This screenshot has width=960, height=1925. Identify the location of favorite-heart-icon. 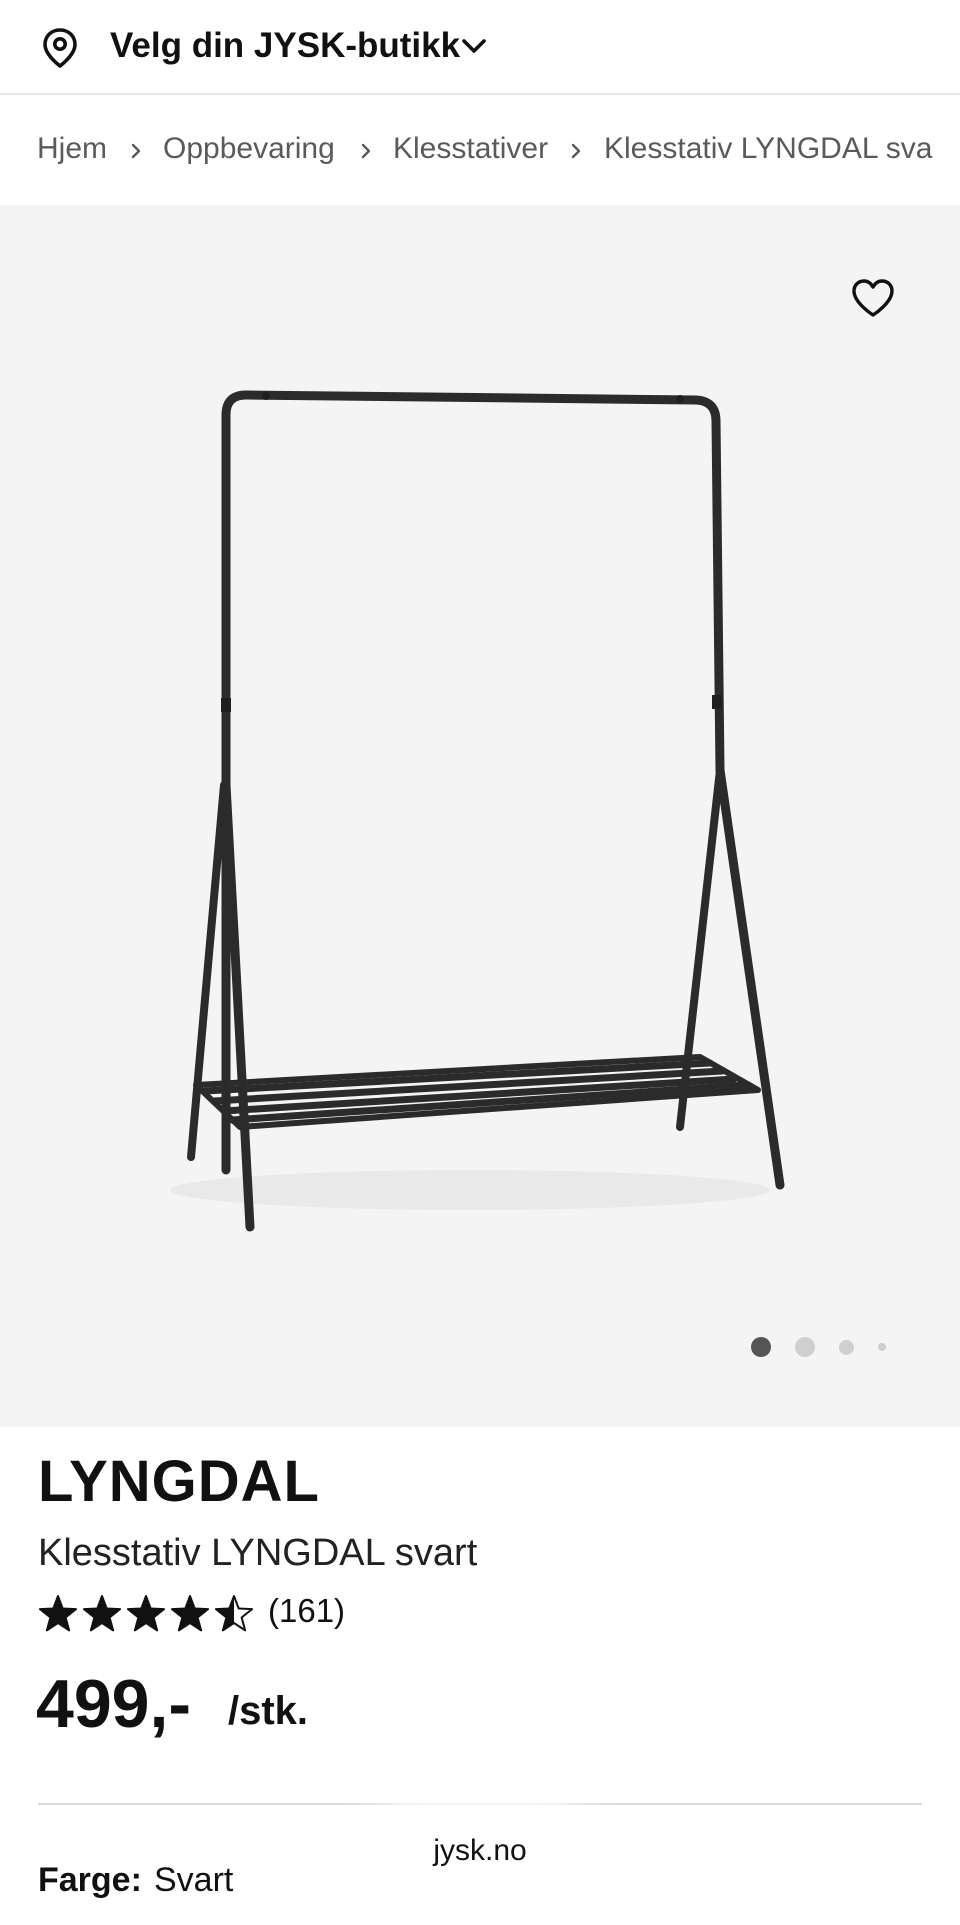
(873, 298).